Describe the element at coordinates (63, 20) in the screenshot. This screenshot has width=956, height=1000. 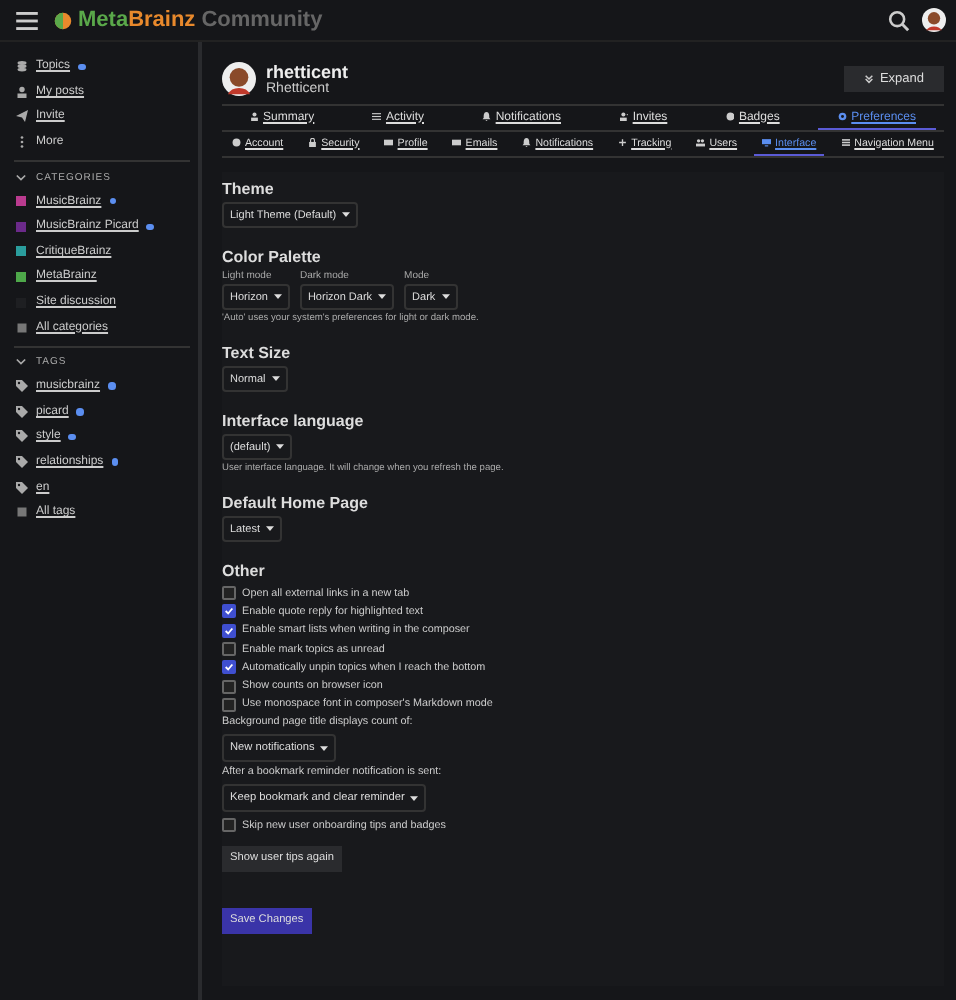
I see `brain-logo-icon` at that location.